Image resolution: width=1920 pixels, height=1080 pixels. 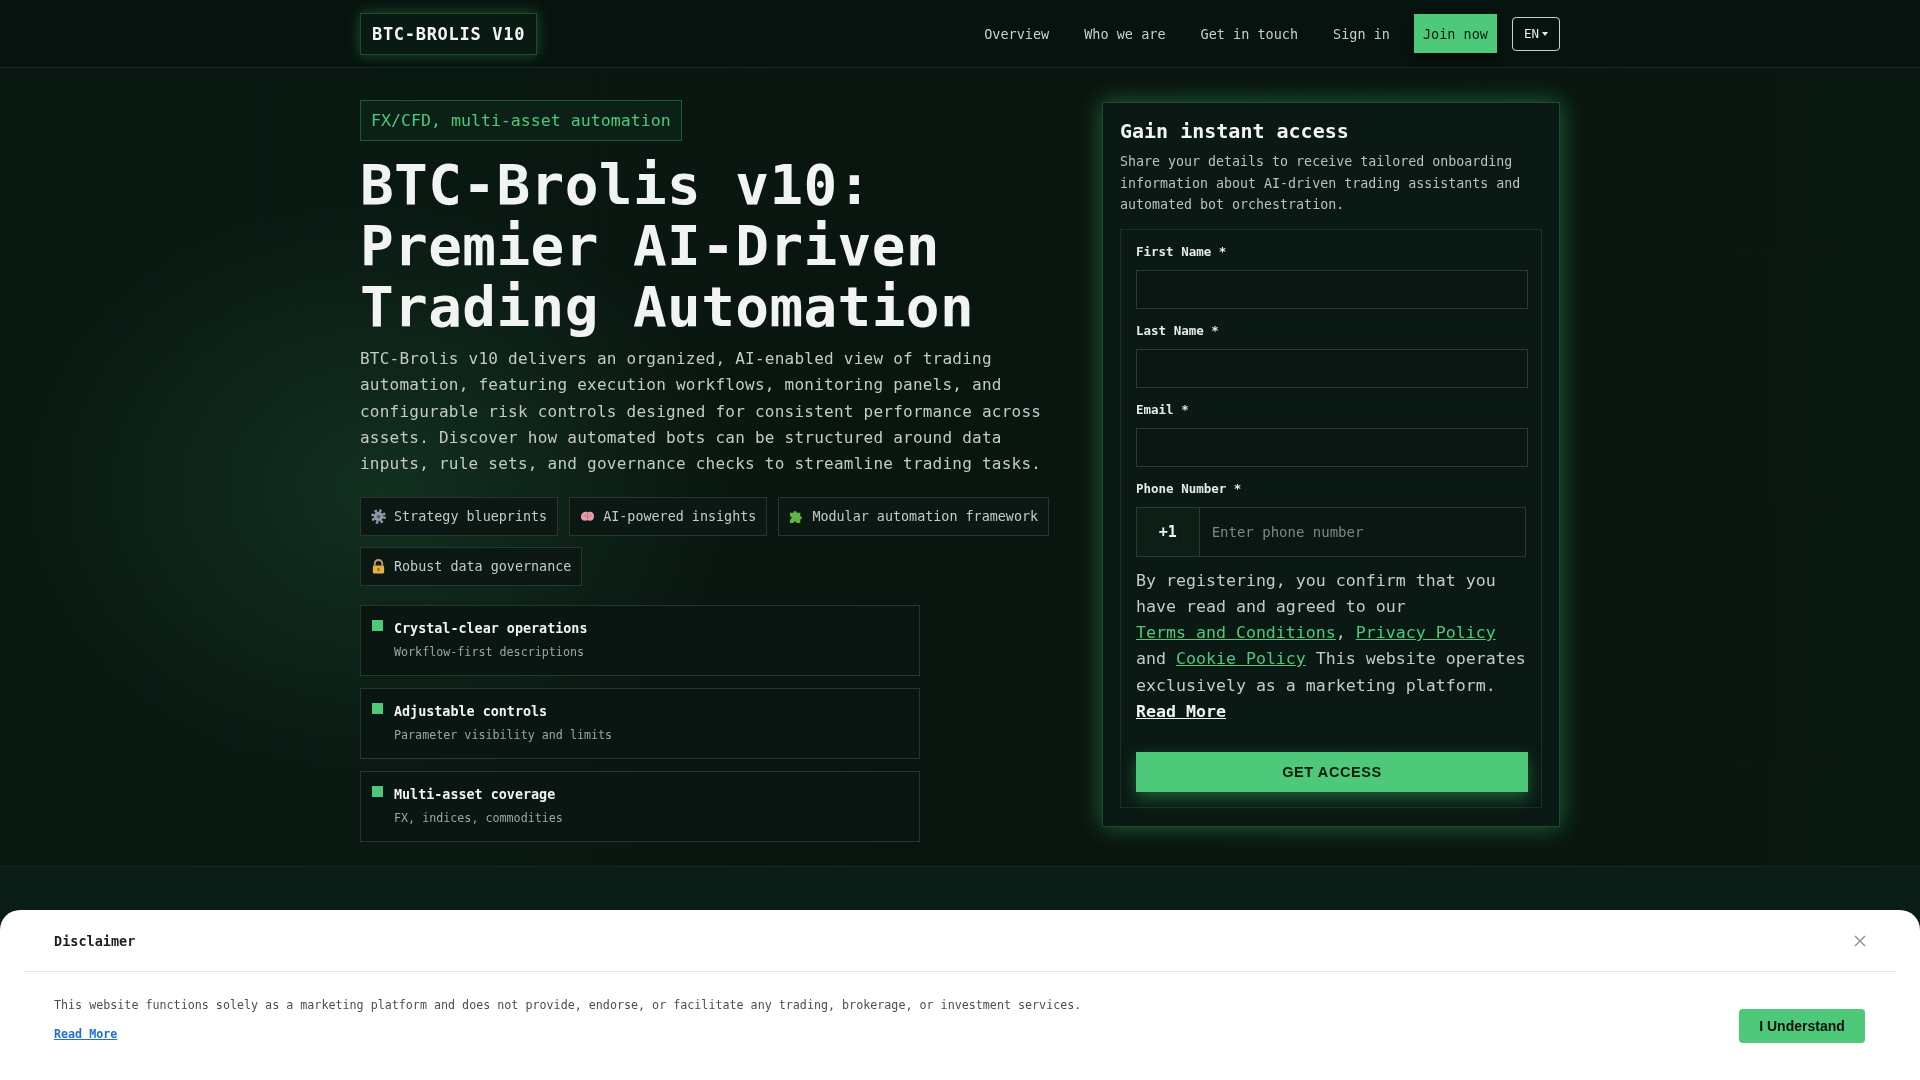 What do you see at coordinates (483, 567) in the screenshot?
I see `tag-label: Robust data governance` at bounding box center [483, 567].